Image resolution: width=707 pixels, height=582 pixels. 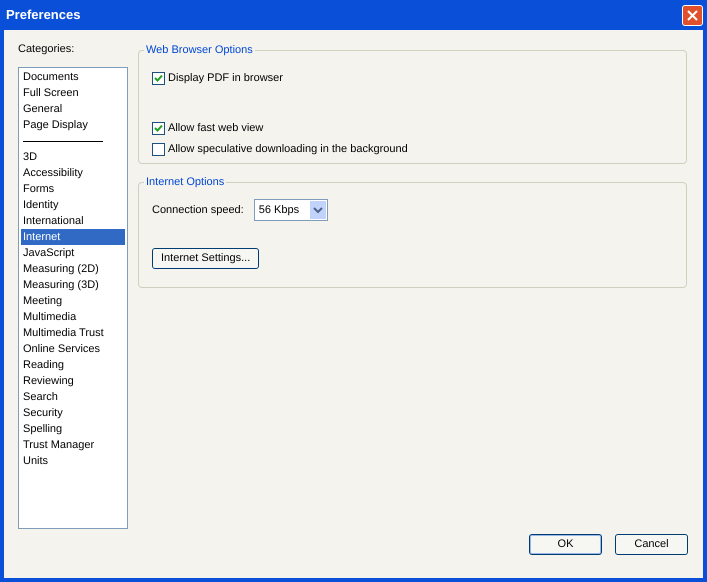 I want to click on category-item: Reviewing, so click(x=73, y=381).